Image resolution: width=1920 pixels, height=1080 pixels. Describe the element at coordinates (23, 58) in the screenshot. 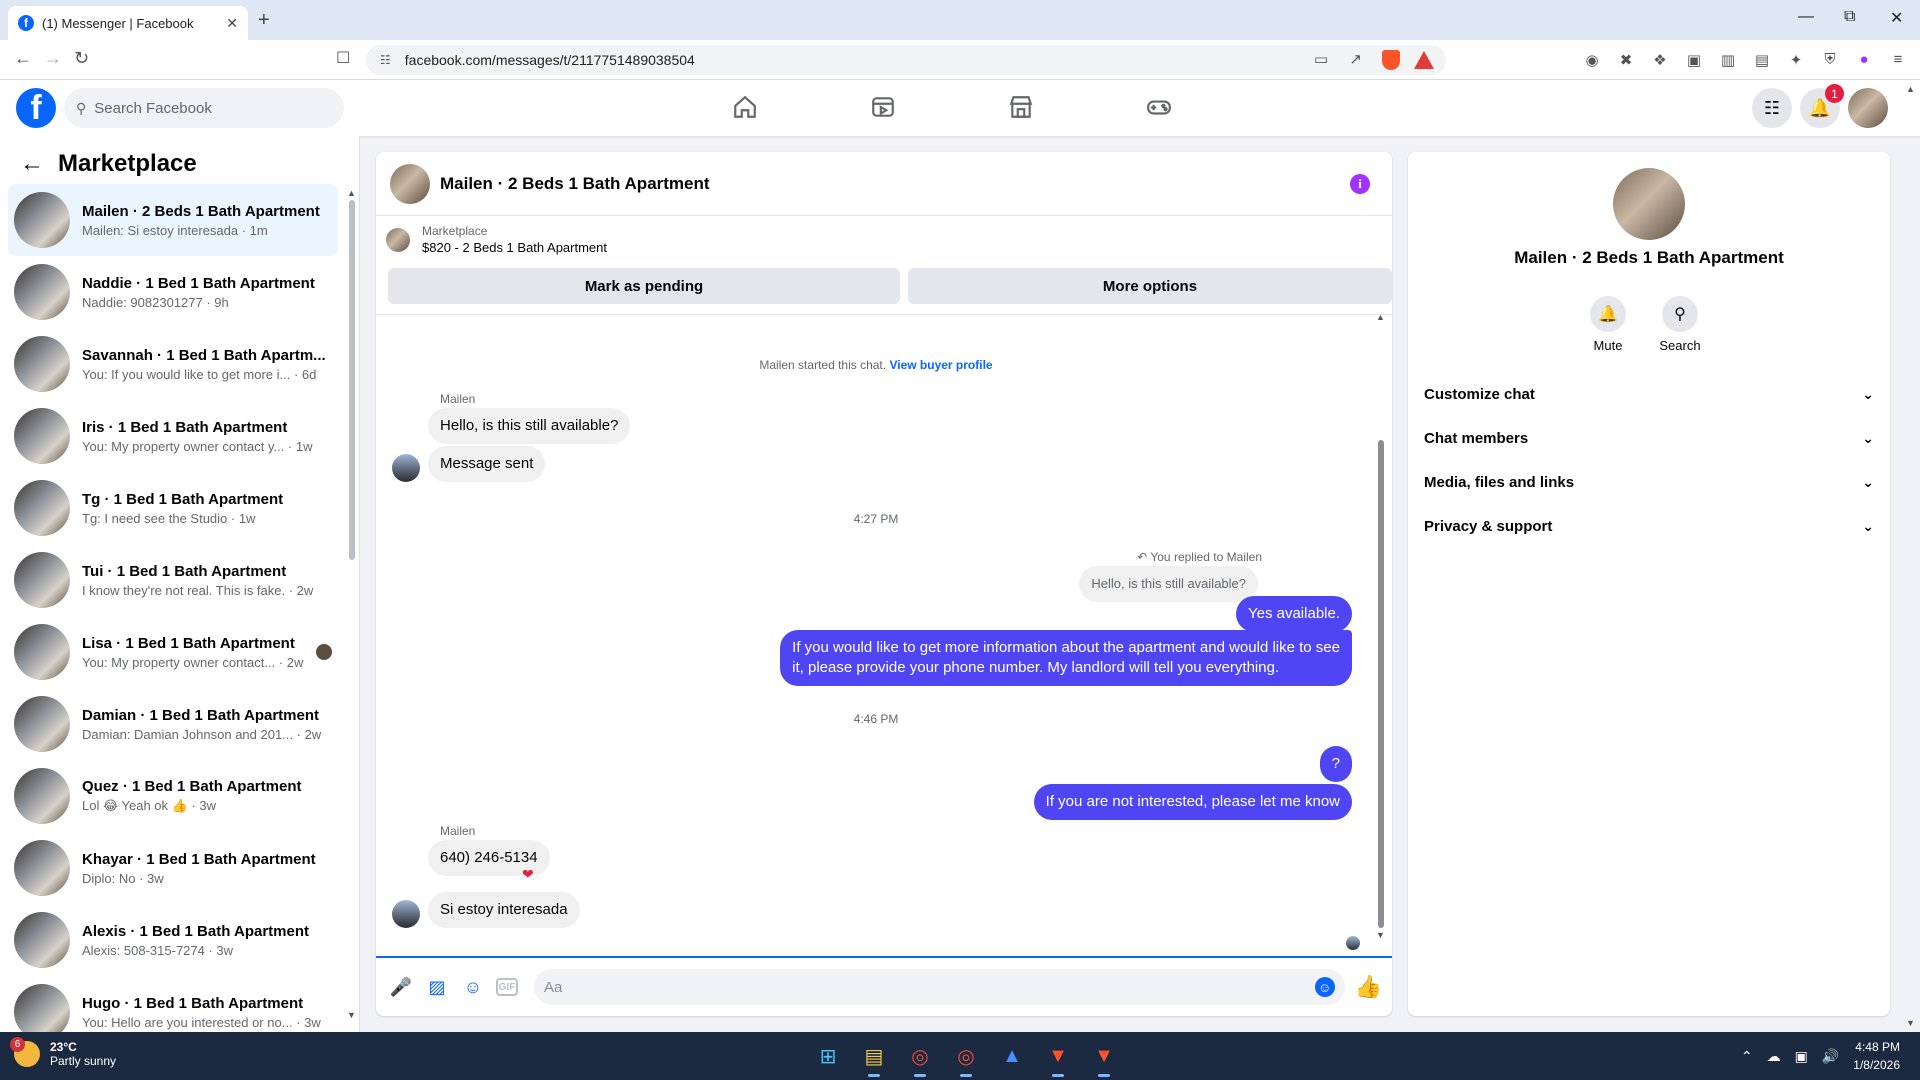

I see `back-icon: ←` at that location.